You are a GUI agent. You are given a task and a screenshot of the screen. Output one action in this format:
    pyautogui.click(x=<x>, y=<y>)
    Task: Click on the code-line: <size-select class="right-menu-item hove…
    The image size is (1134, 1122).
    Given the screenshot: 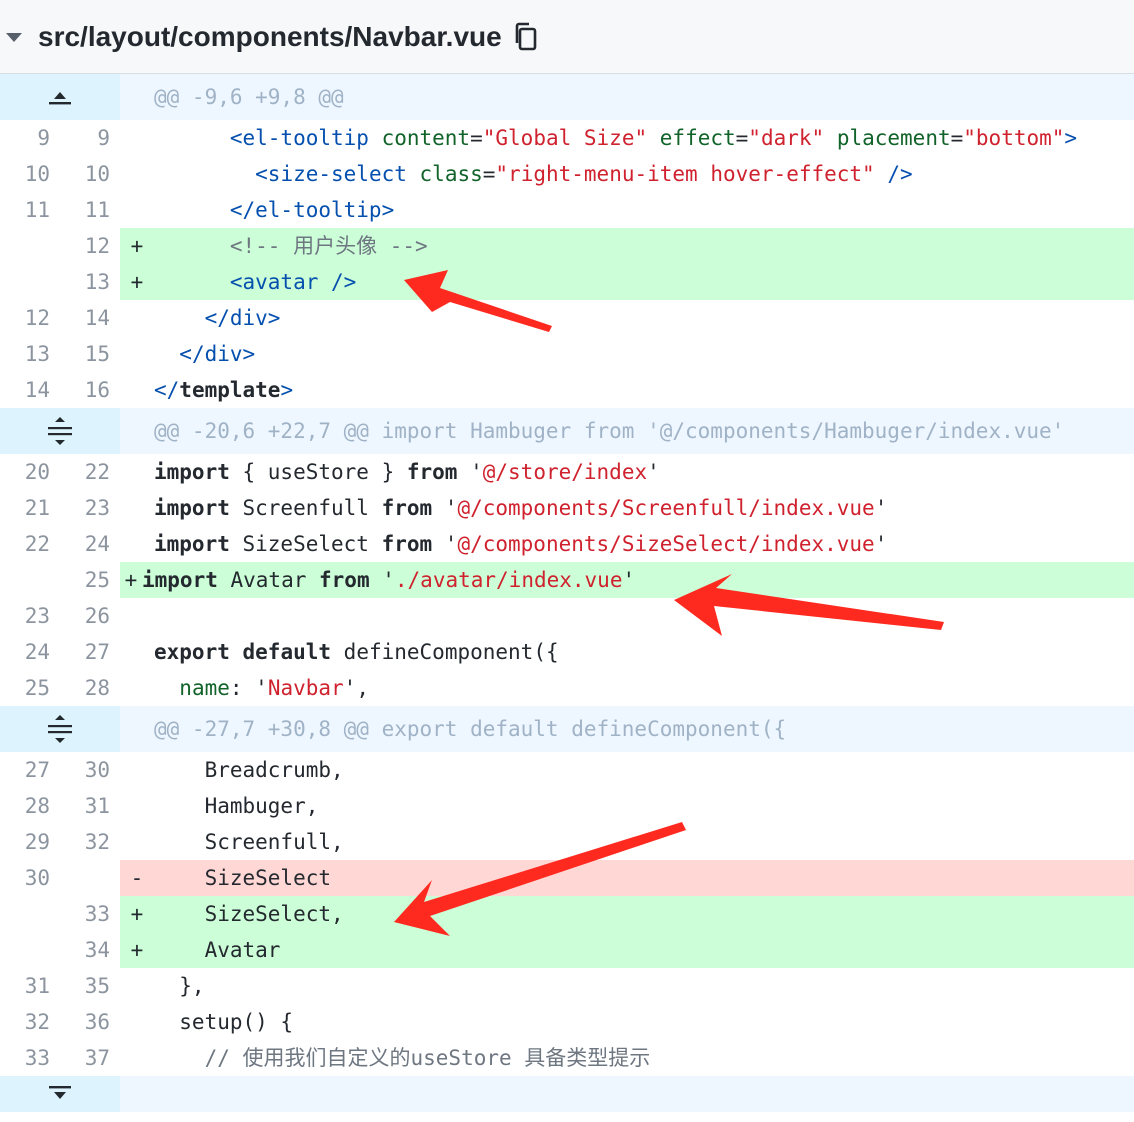 What is the action you would take?
    pyautogui.click(x=584, y=174)
    